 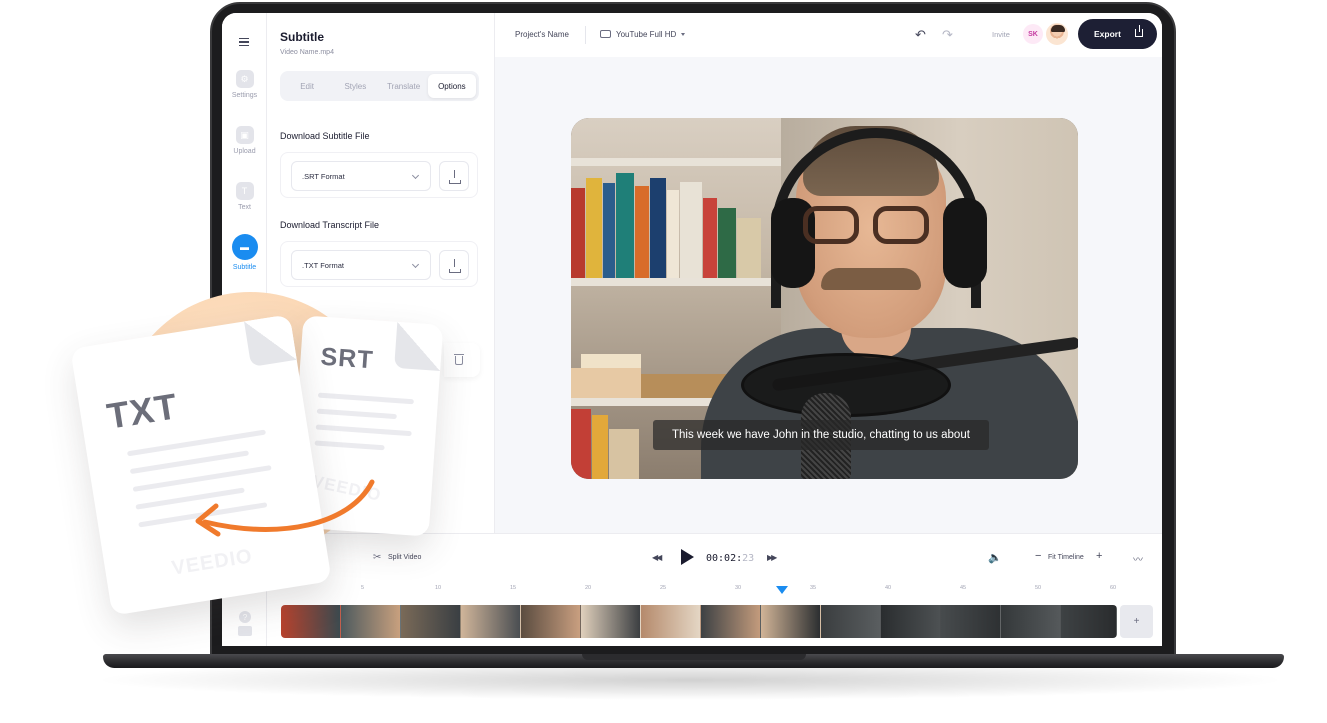 What do you see at coordinates (438, 588) in the screenshot?
I see `timeline-tick: 10` at bounding box center [438, 588].